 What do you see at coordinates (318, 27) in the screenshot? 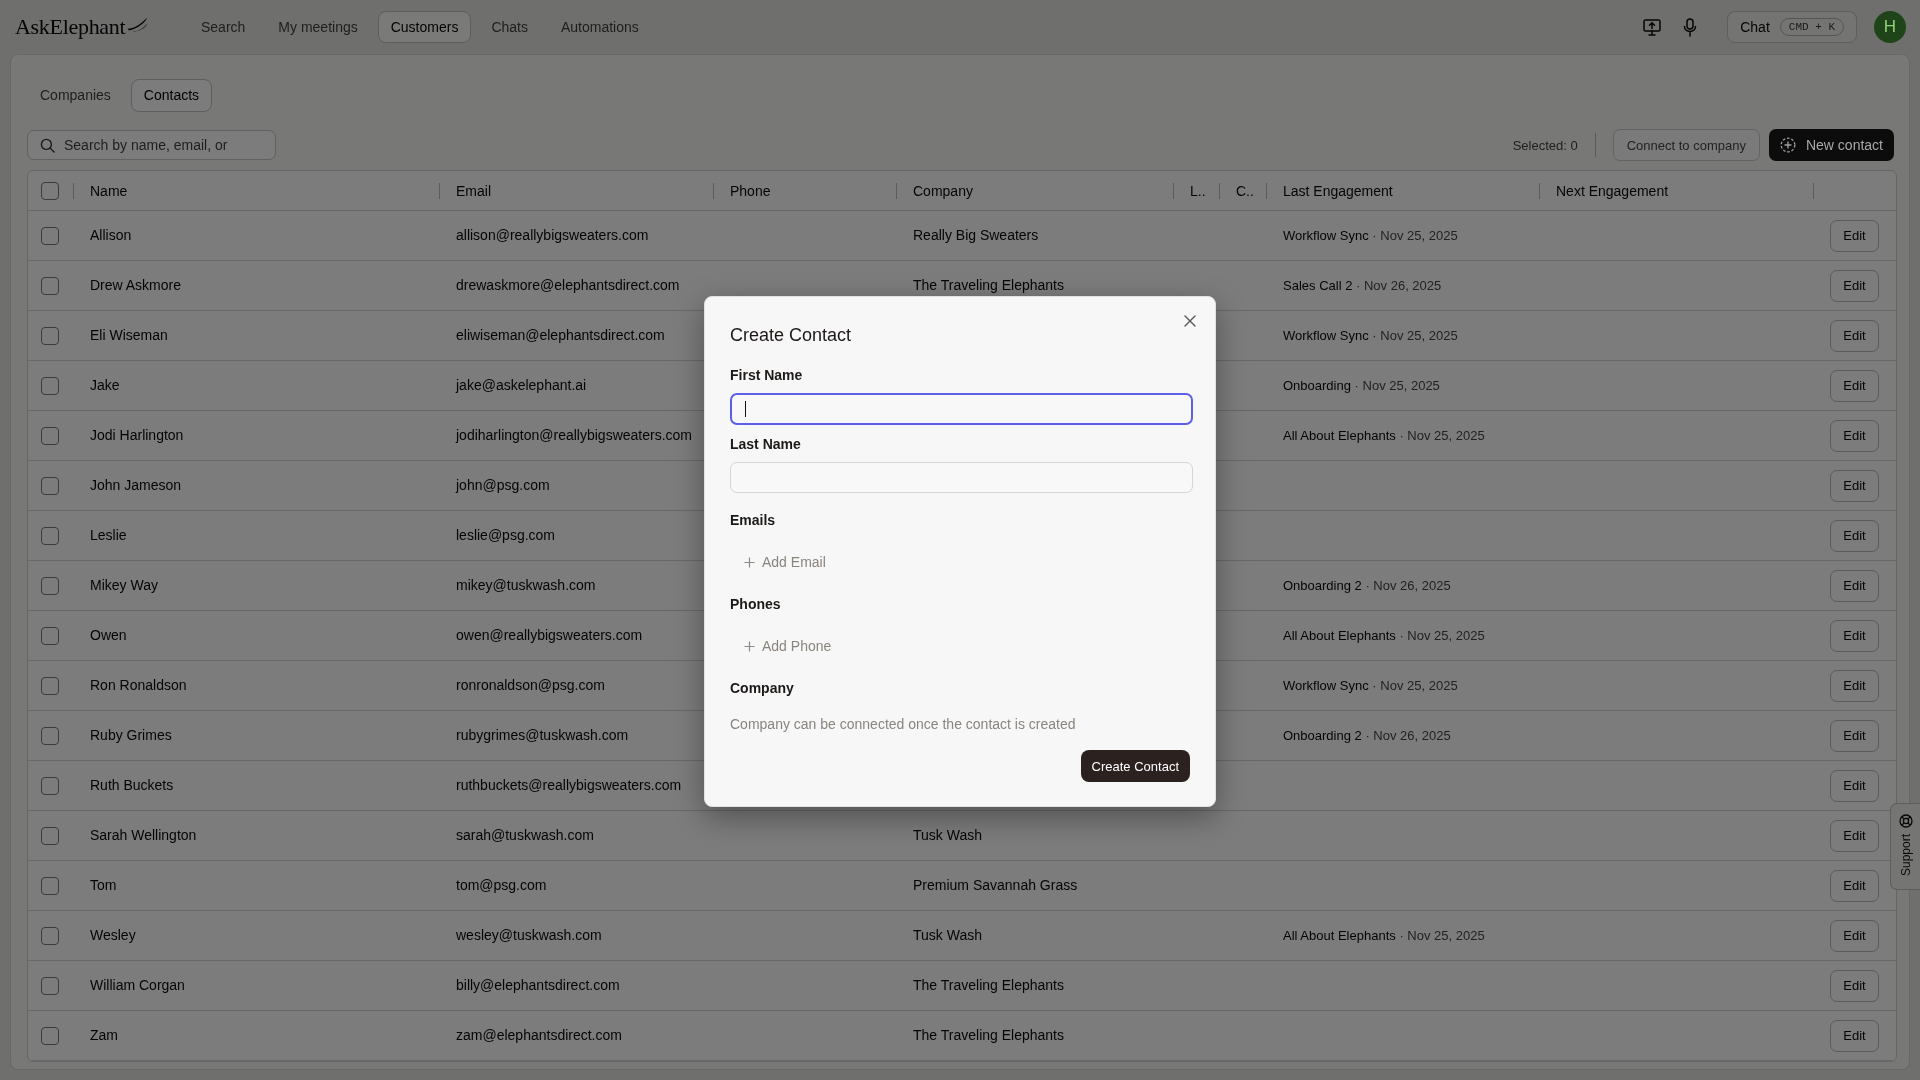
I see `nav-tab: My meetings` at bounding box center [318, 27].